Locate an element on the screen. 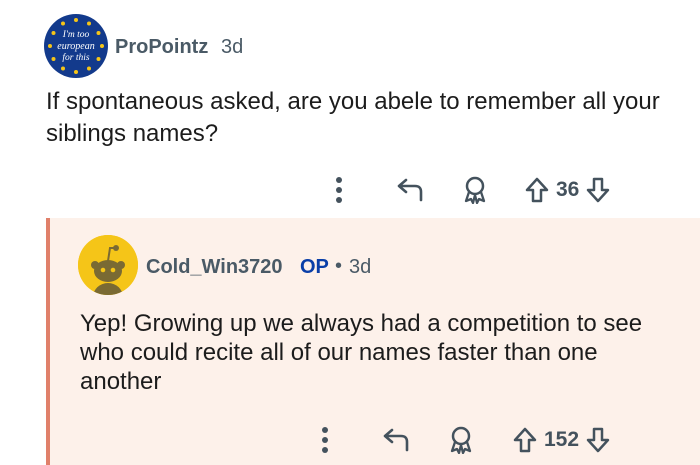  comment-author: ProPointz is located at coordinates (161, 47).